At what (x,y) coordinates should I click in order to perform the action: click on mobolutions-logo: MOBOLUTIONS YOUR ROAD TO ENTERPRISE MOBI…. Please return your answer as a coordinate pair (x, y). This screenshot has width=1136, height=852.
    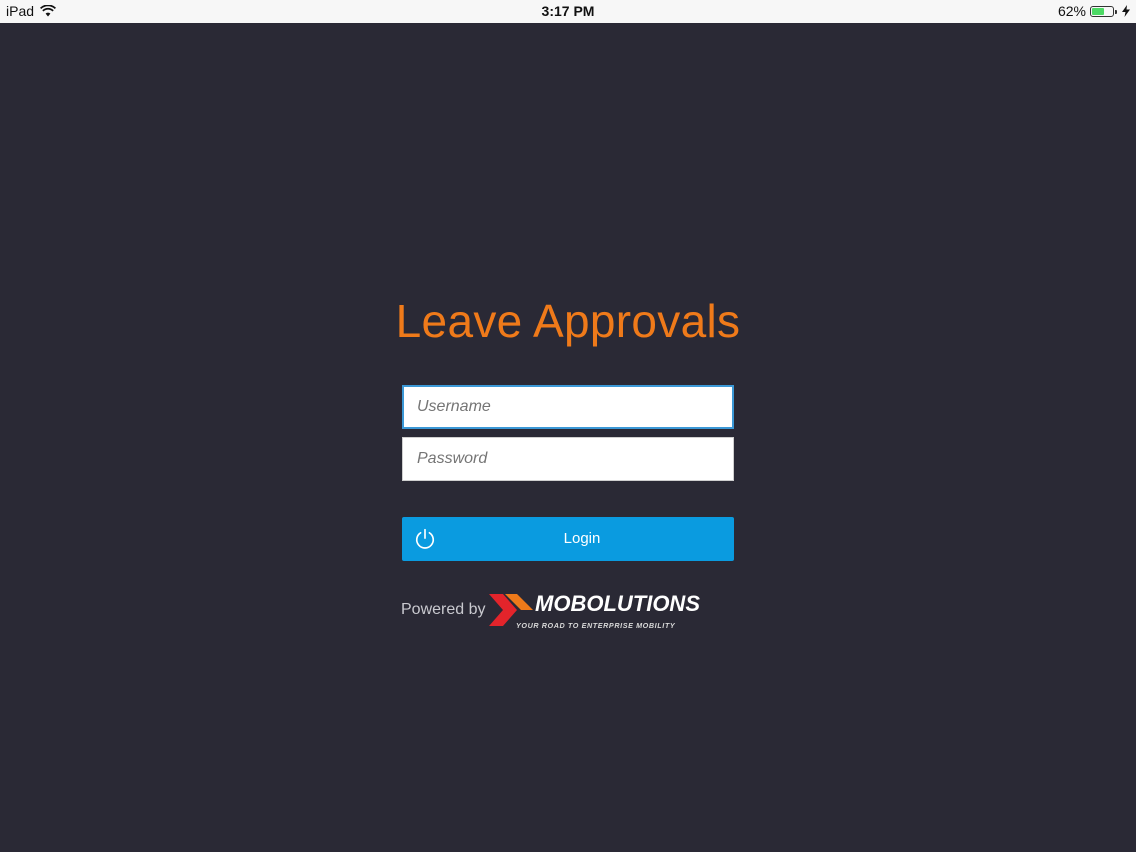
    Looking at the image, I should click on (594, 610).